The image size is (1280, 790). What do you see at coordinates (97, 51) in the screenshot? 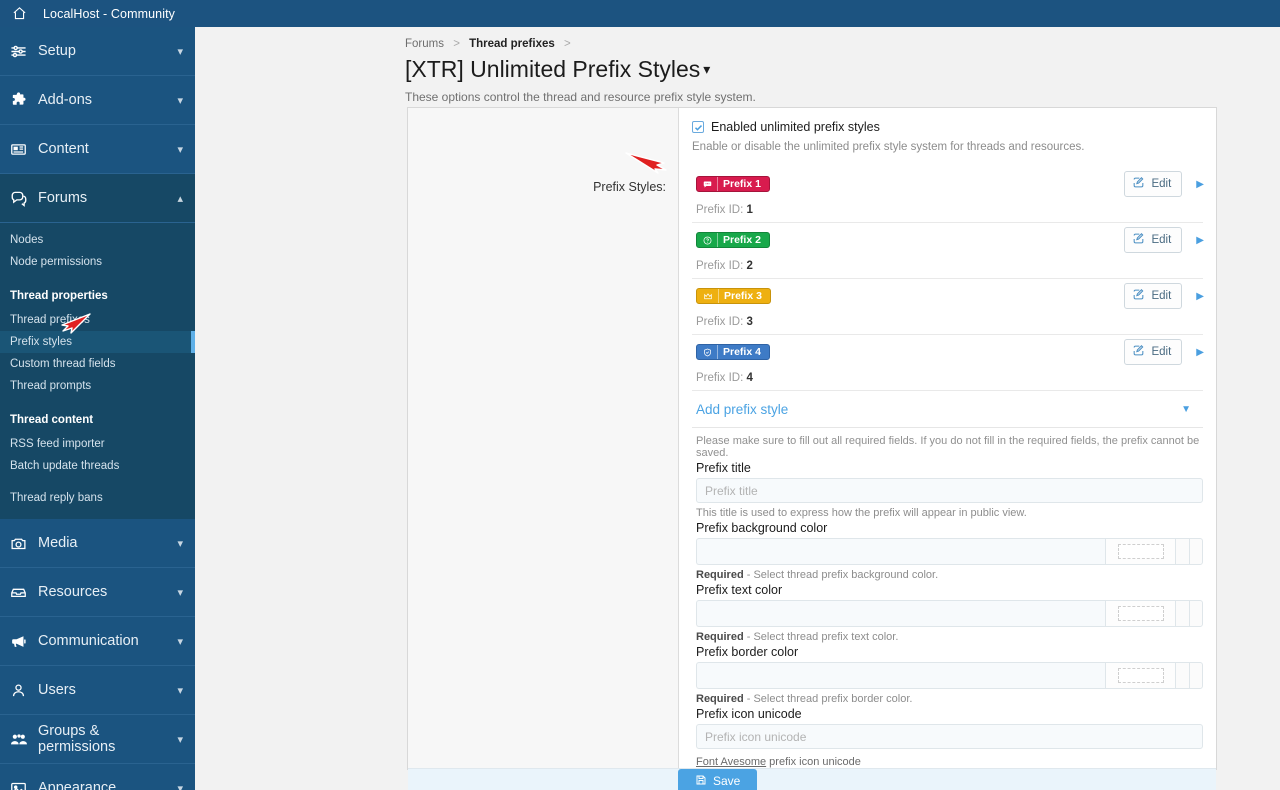
I see `sidebar-group-setup: Setup ▾` at bounding box center [97, 51].